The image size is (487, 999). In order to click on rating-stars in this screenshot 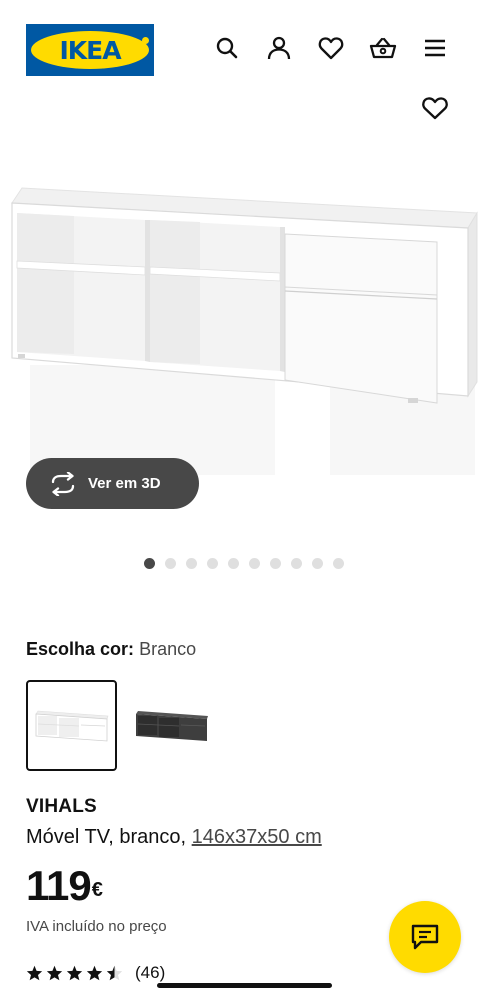, I will do `click(74, 973)`.